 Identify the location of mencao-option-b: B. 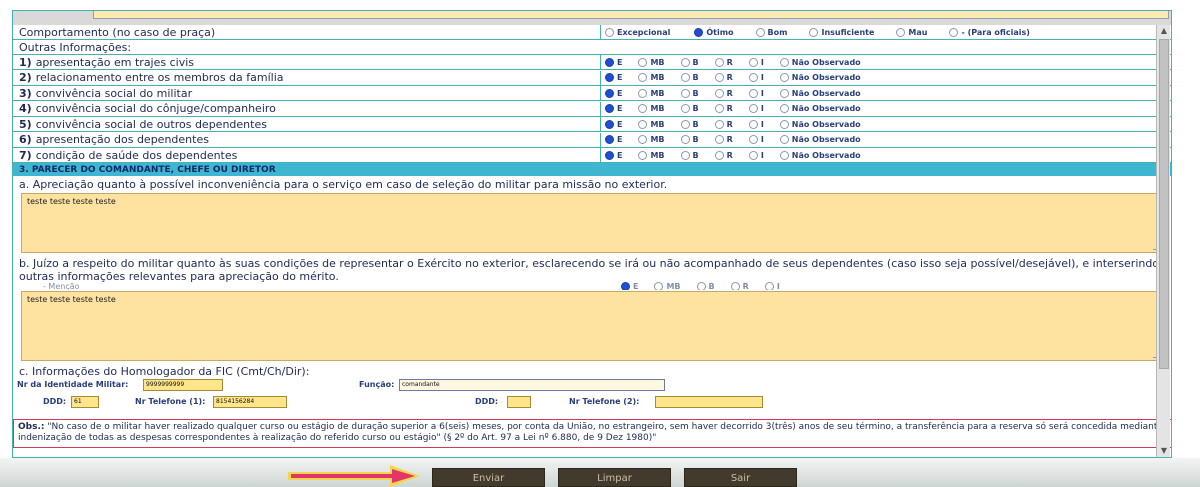
(705, 286).